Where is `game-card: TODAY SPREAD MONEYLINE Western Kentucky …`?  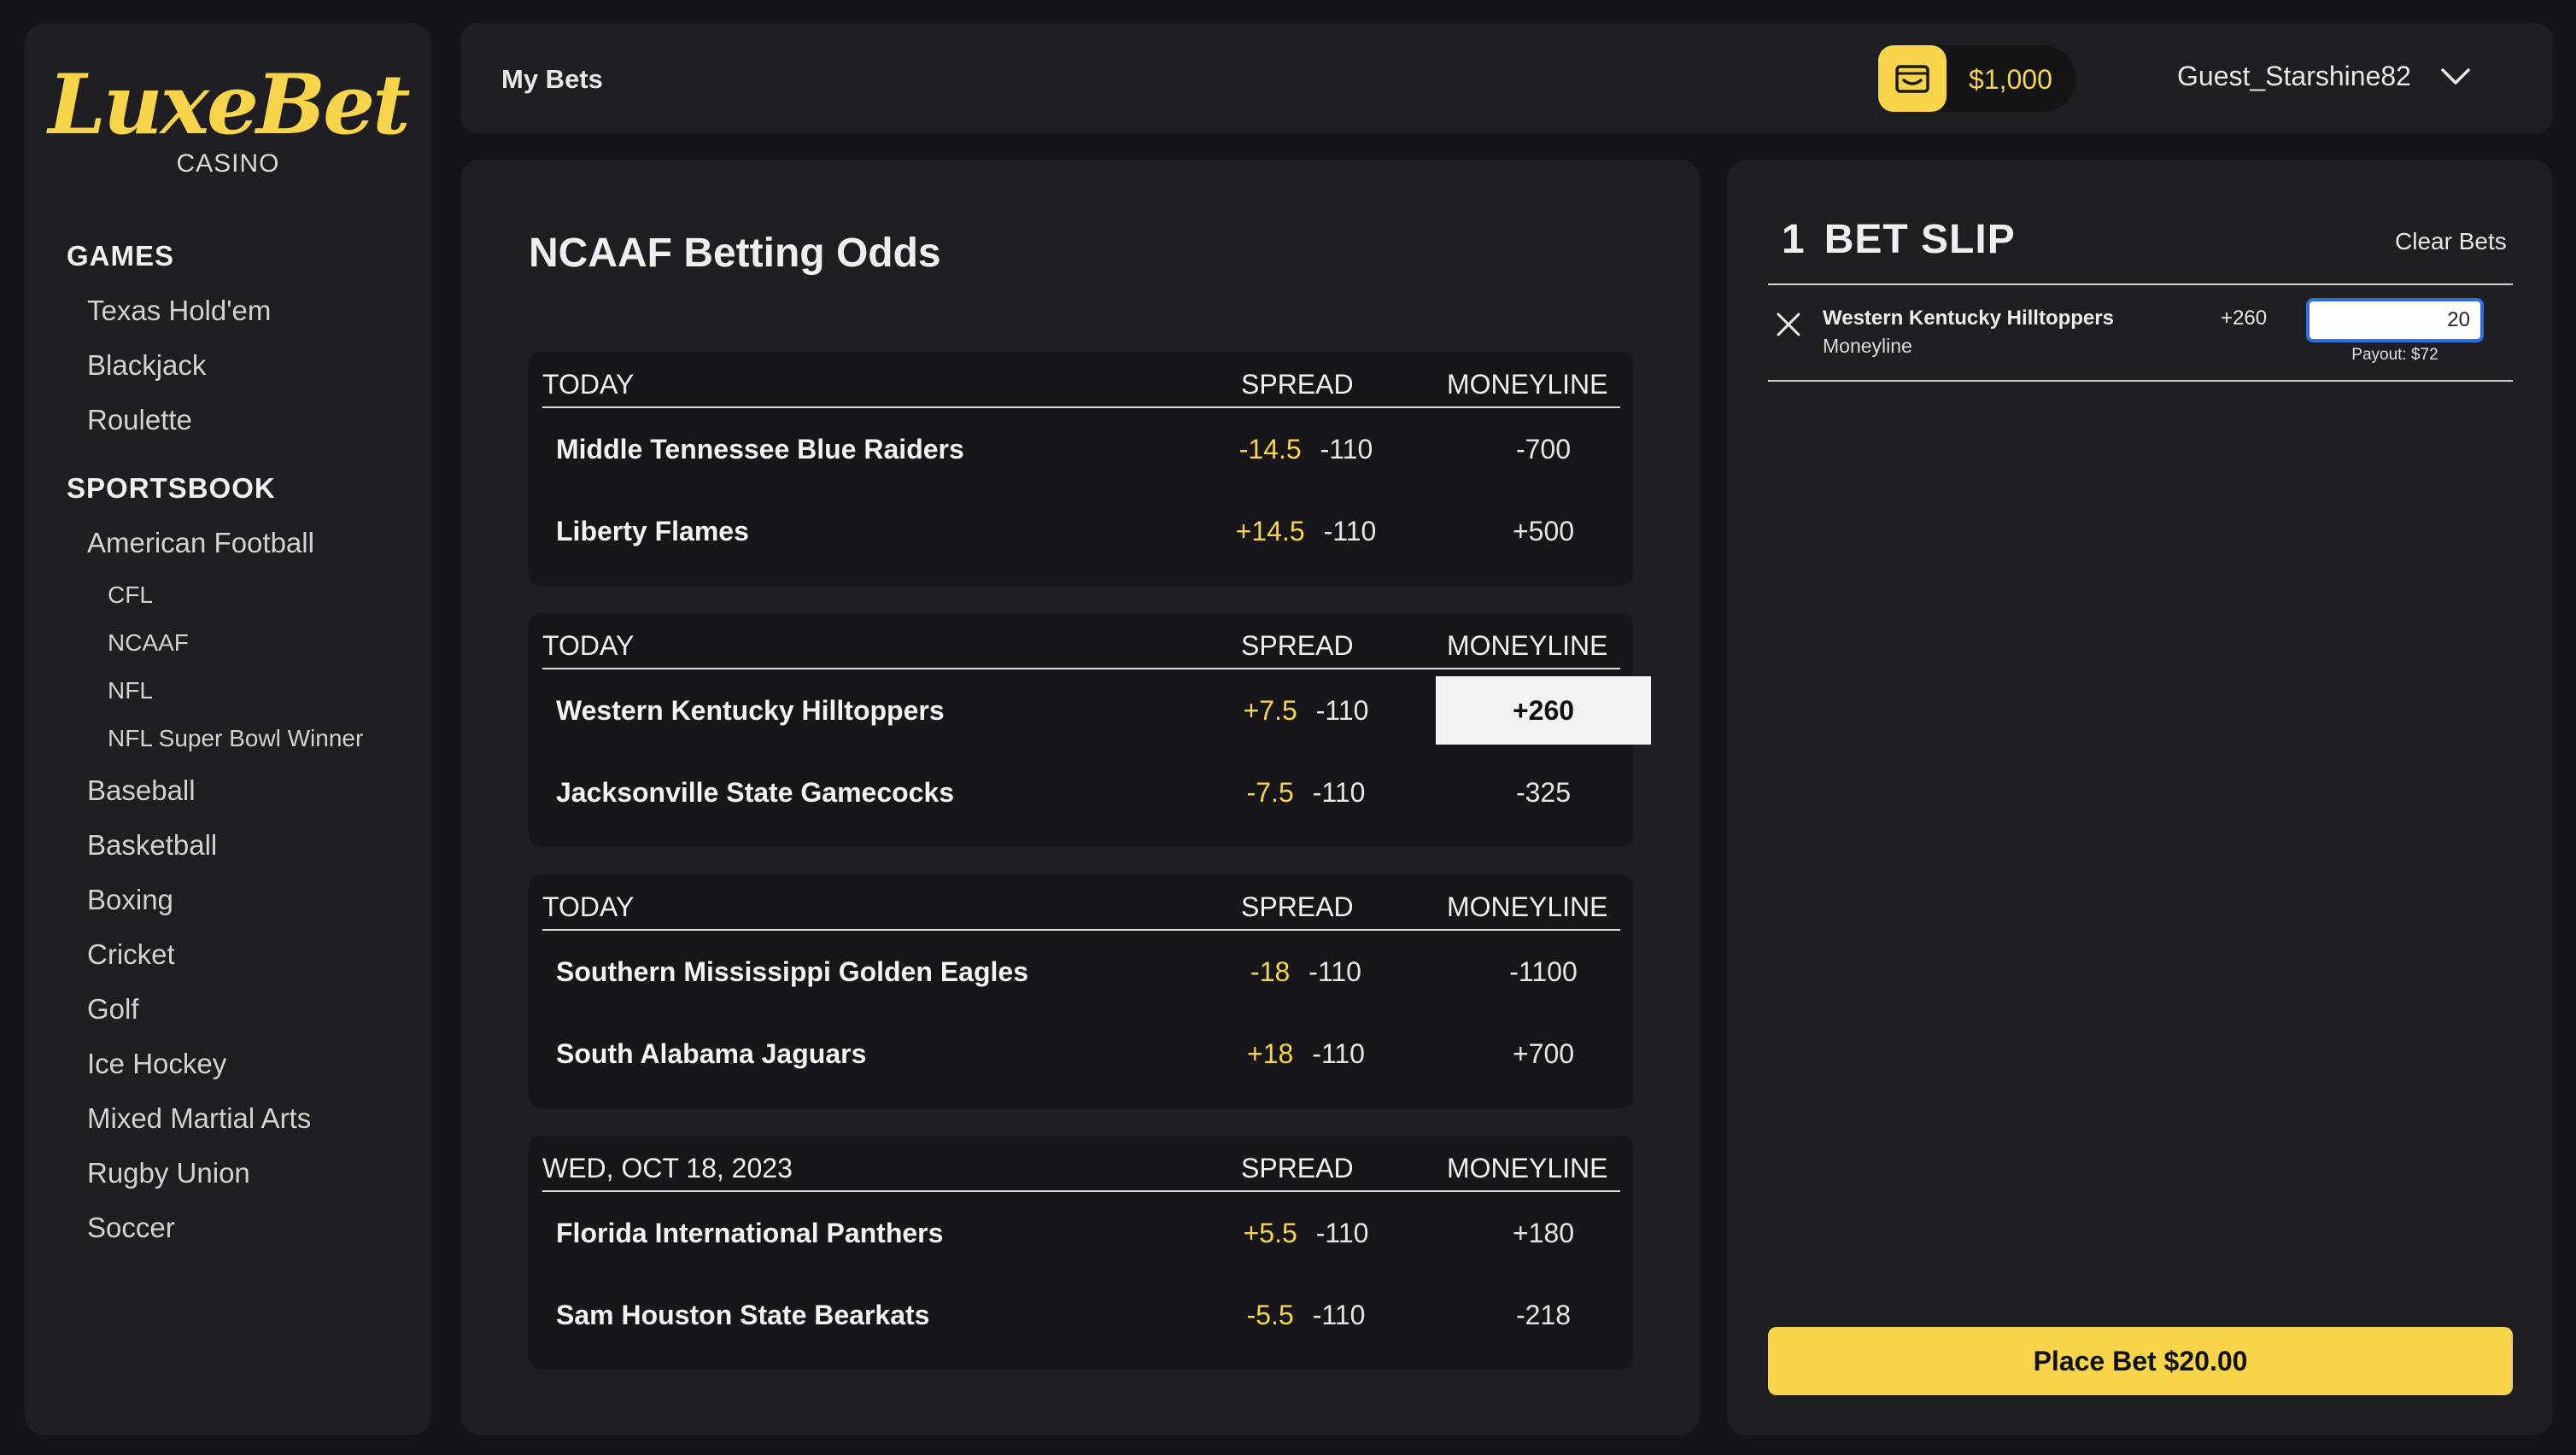
game-card: TODAY SPREAD MONEYLINE Western Kentucky … is located at coordinates (1090, 730).